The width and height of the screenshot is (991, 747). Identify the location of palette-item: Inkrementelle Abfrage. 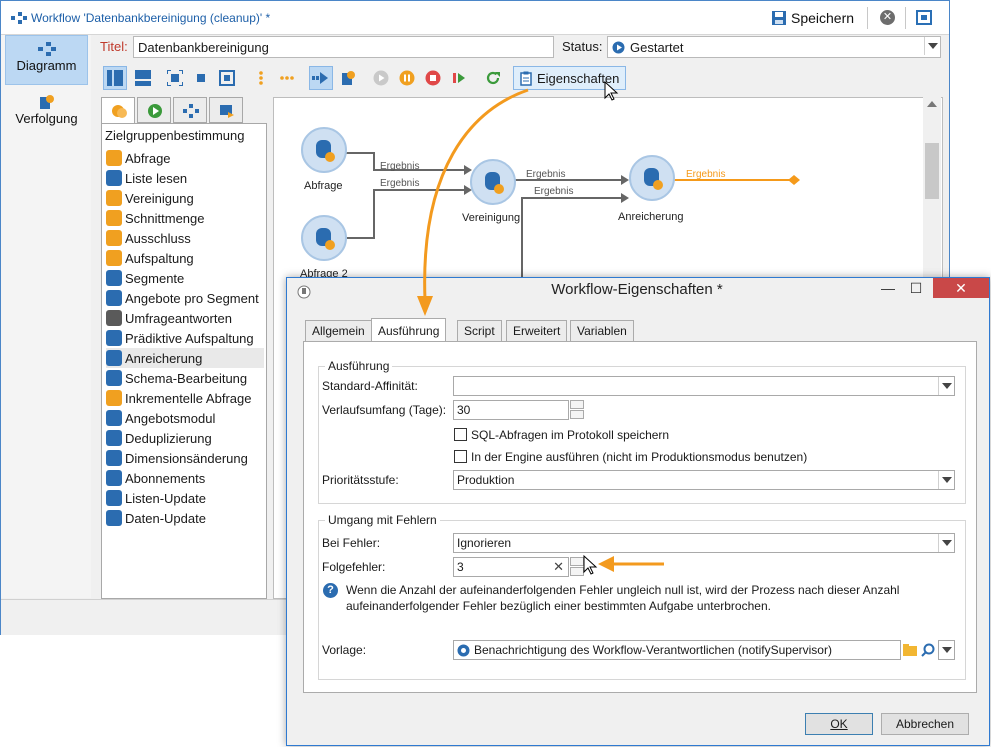
(178, 398).